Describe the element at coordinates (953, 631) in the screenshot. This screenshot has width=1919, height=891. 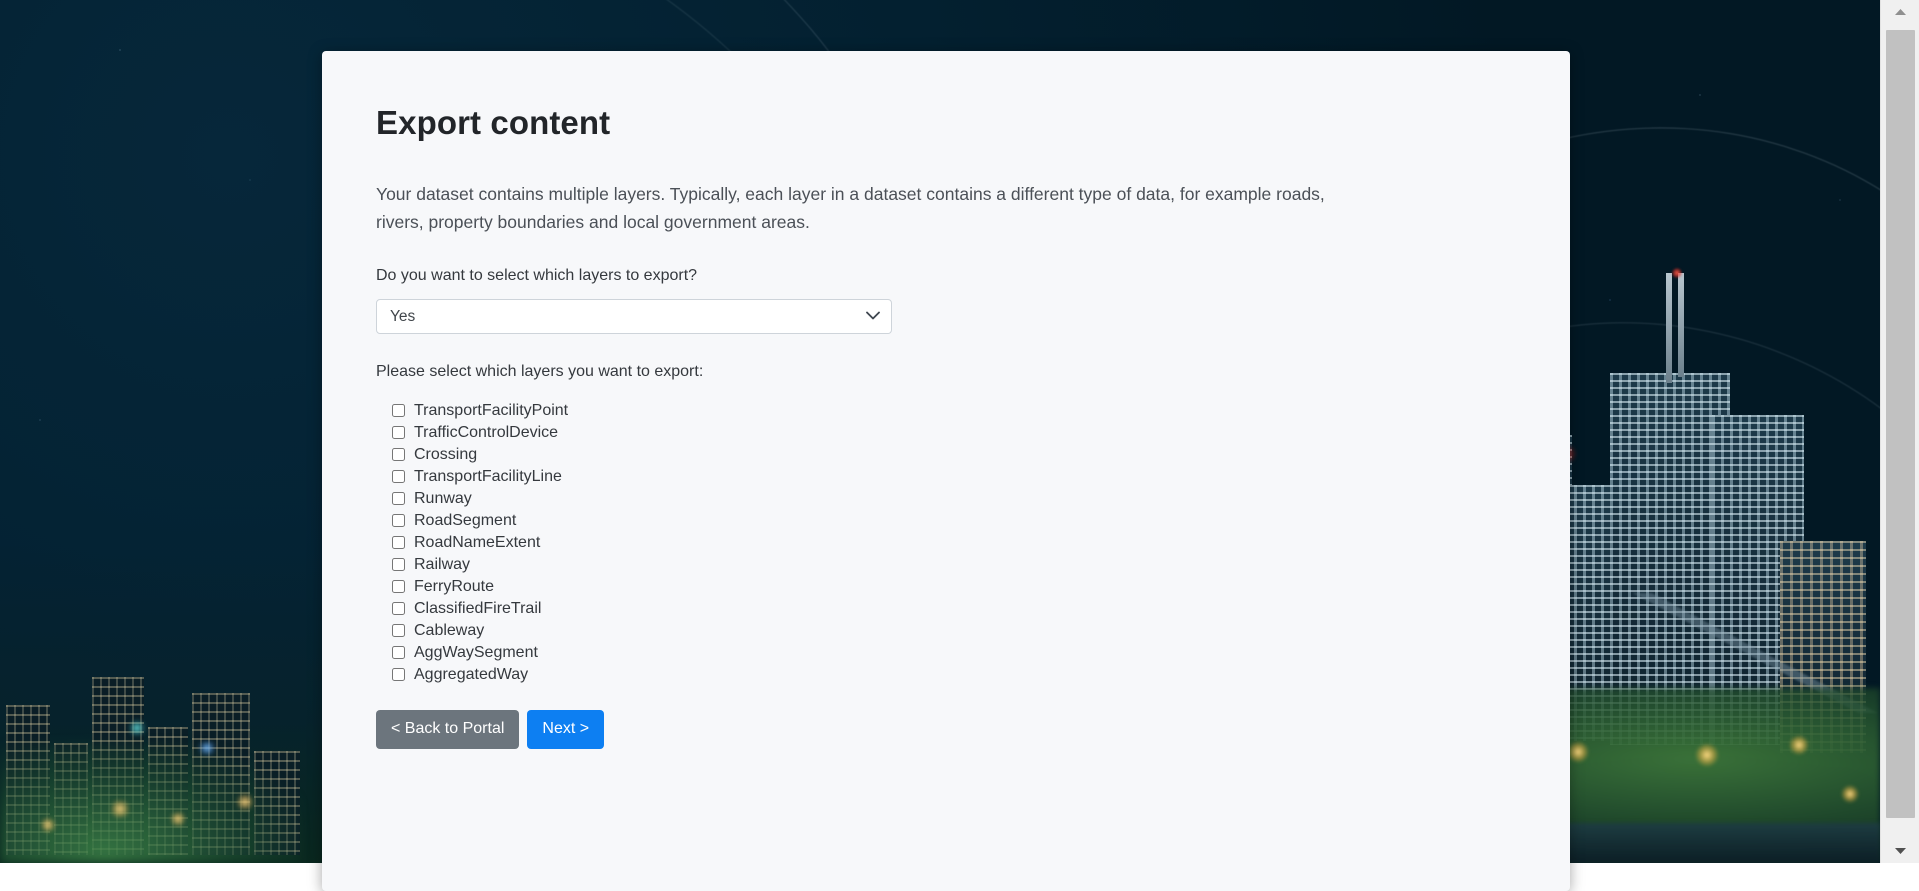
I see `list-item: Cableway` at that location.